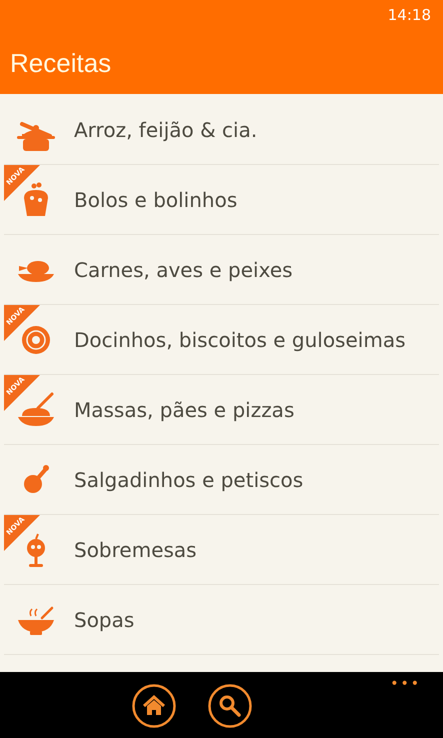  Describe the element at coordinates (409, 15) in the screenshot. I see `status-time: 14:18` at that location.